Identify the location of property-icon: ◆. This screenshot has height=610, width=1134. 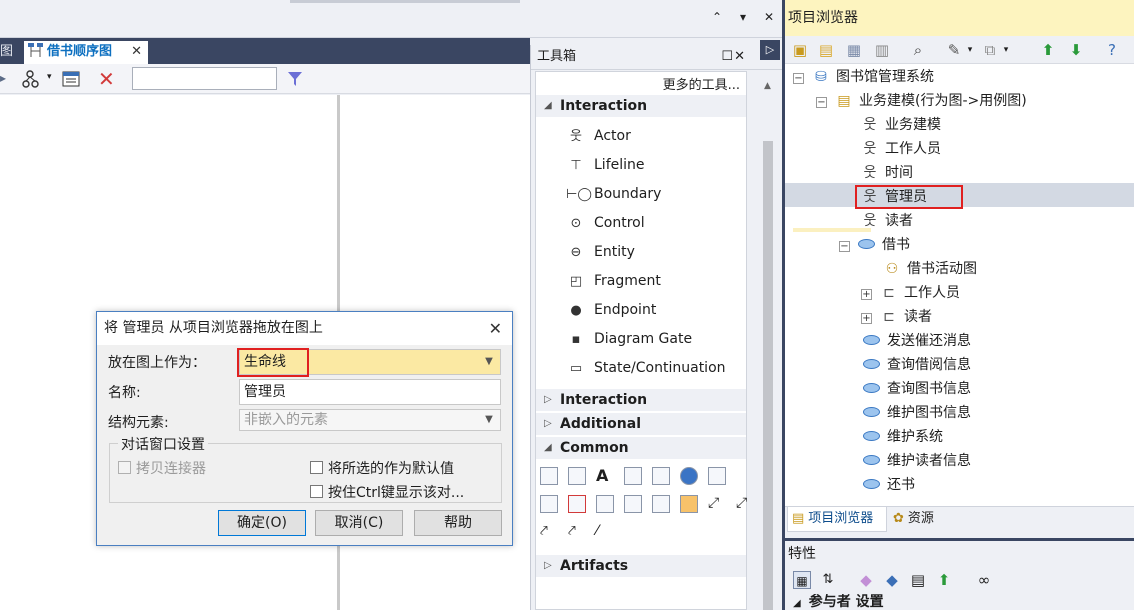
(892, 580).